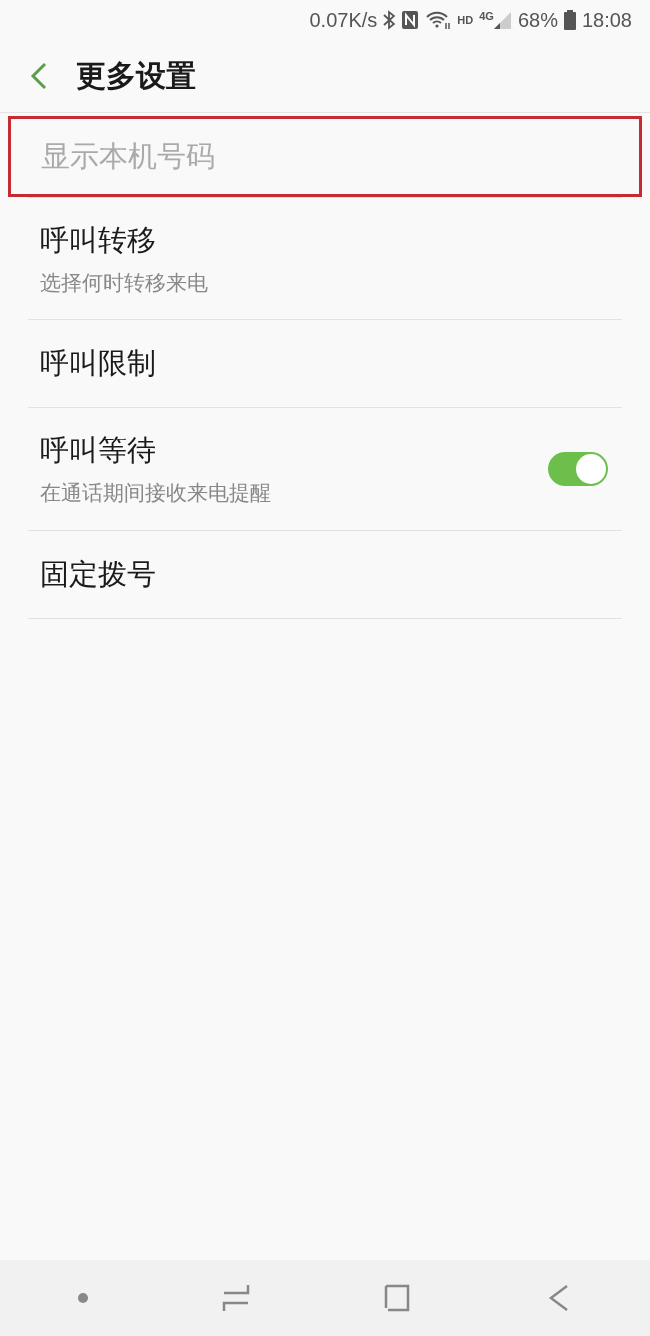 The image size is (650, 1336). Describe the element at coordinates (39, 76) in the screenshot. I see `back-icon` at that location.